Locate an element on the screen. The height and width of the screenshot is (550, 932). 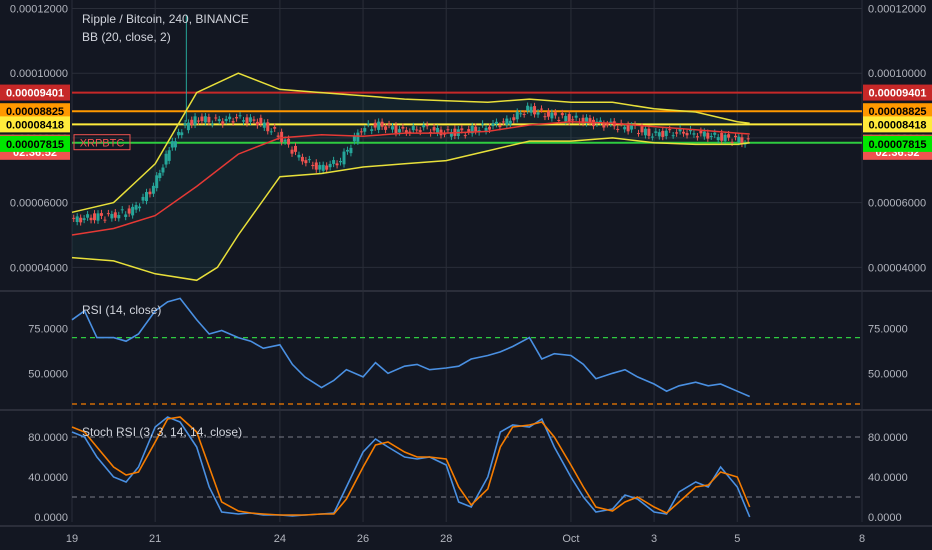
x-tick-label: 5 is located at coordinates (737, 539).